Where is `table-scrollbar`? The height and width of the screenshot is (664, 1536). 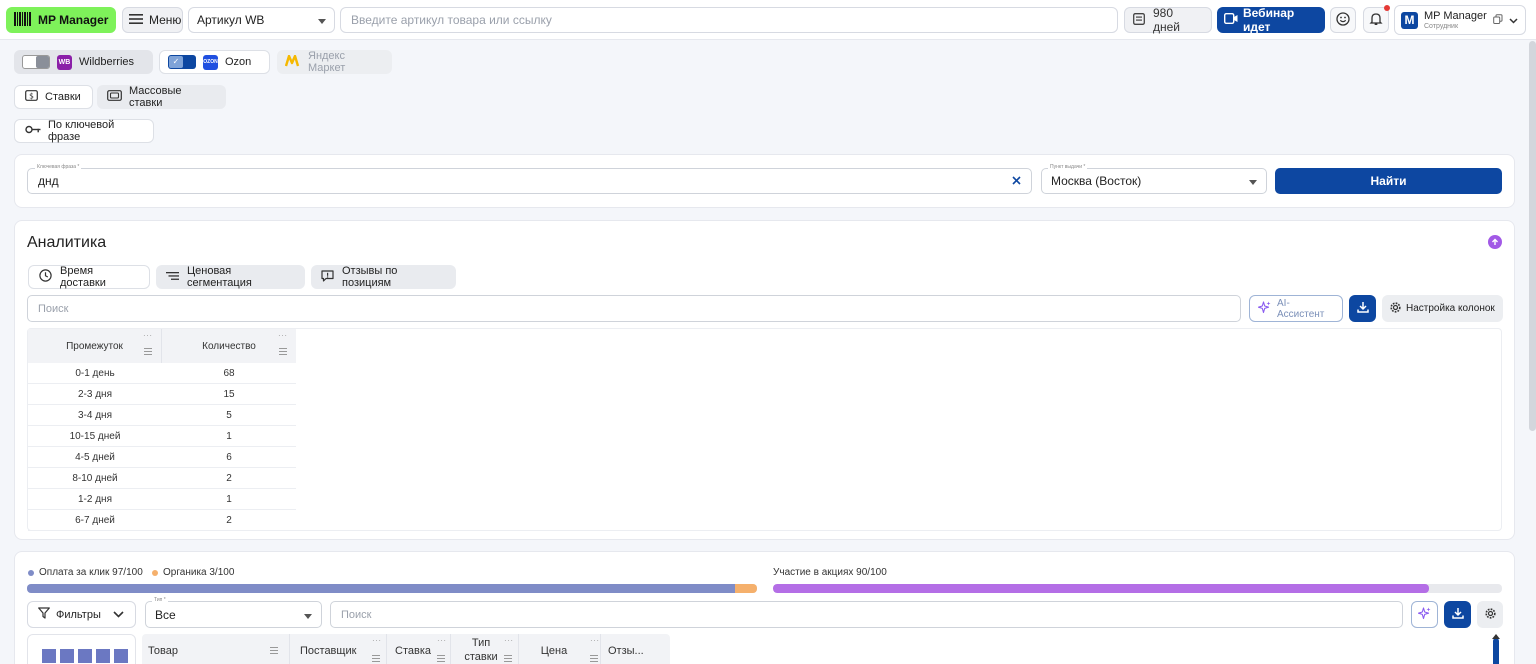
table-scrollbar is located at coordinates (1496, 651).